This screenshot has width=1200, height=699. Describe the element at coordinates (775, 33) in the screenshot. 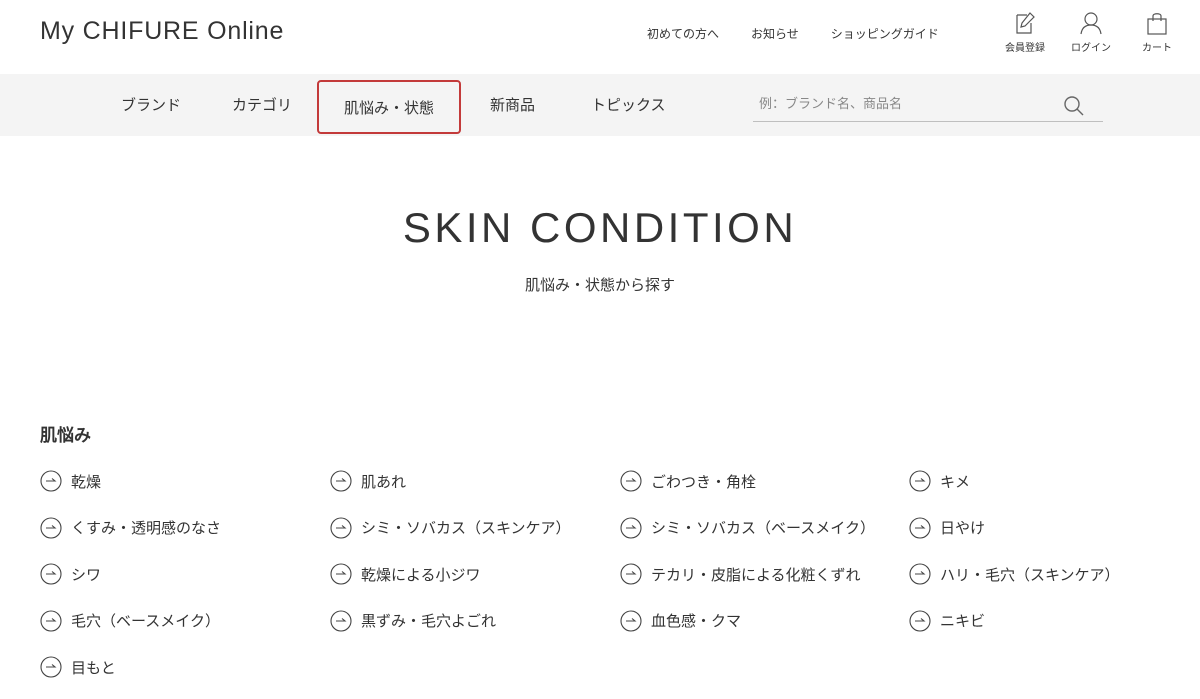

I see `news-link: お知らせ` at that location.